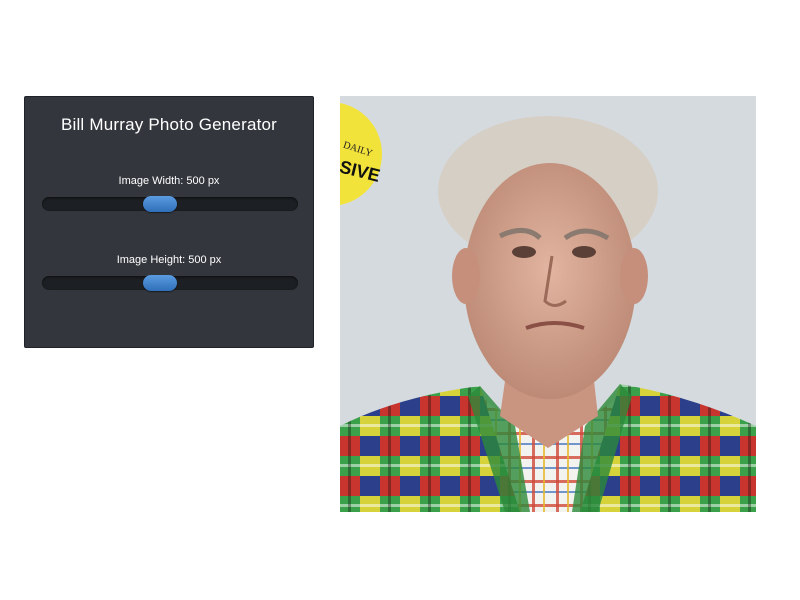  What do you see at coordinates (159, 283) in the screenshot?
I see `height-slider-thumb` at bounding box center [159, 283].